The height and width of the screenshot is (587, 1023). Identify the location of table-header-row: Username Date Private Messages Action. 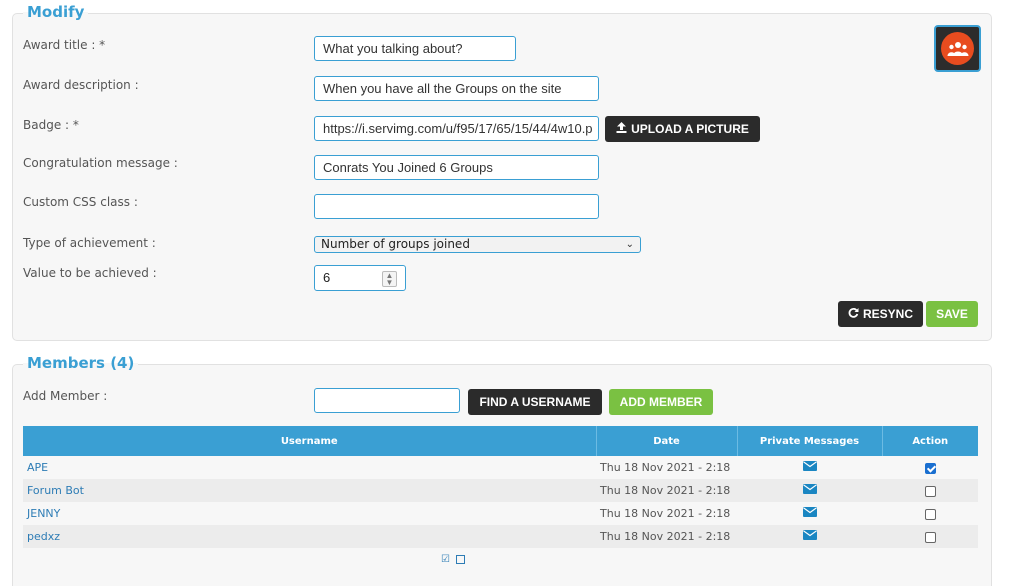
(500, 441).